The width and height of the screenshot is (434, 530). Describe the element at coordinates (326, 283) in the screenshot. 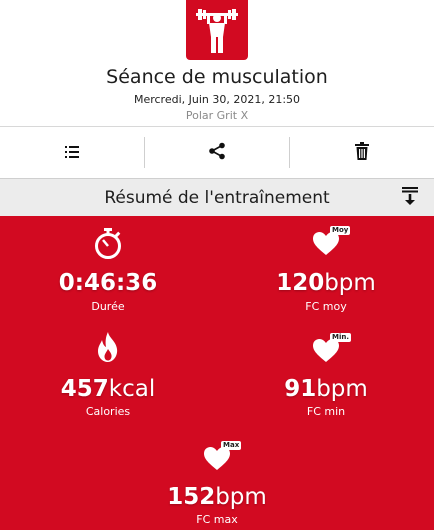

I see `hr-avg-value: 120bpm` at that location.